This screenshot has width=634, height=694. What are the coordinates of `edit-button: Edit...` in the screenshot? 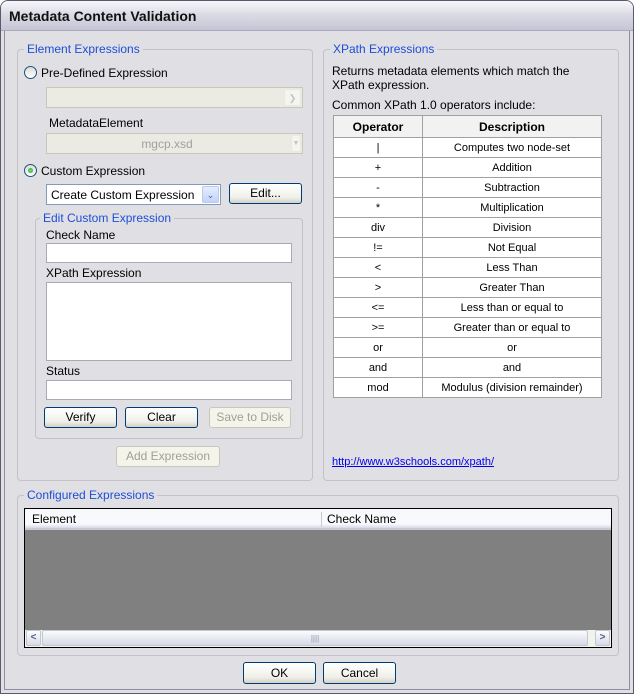 It's located at (265, 193).